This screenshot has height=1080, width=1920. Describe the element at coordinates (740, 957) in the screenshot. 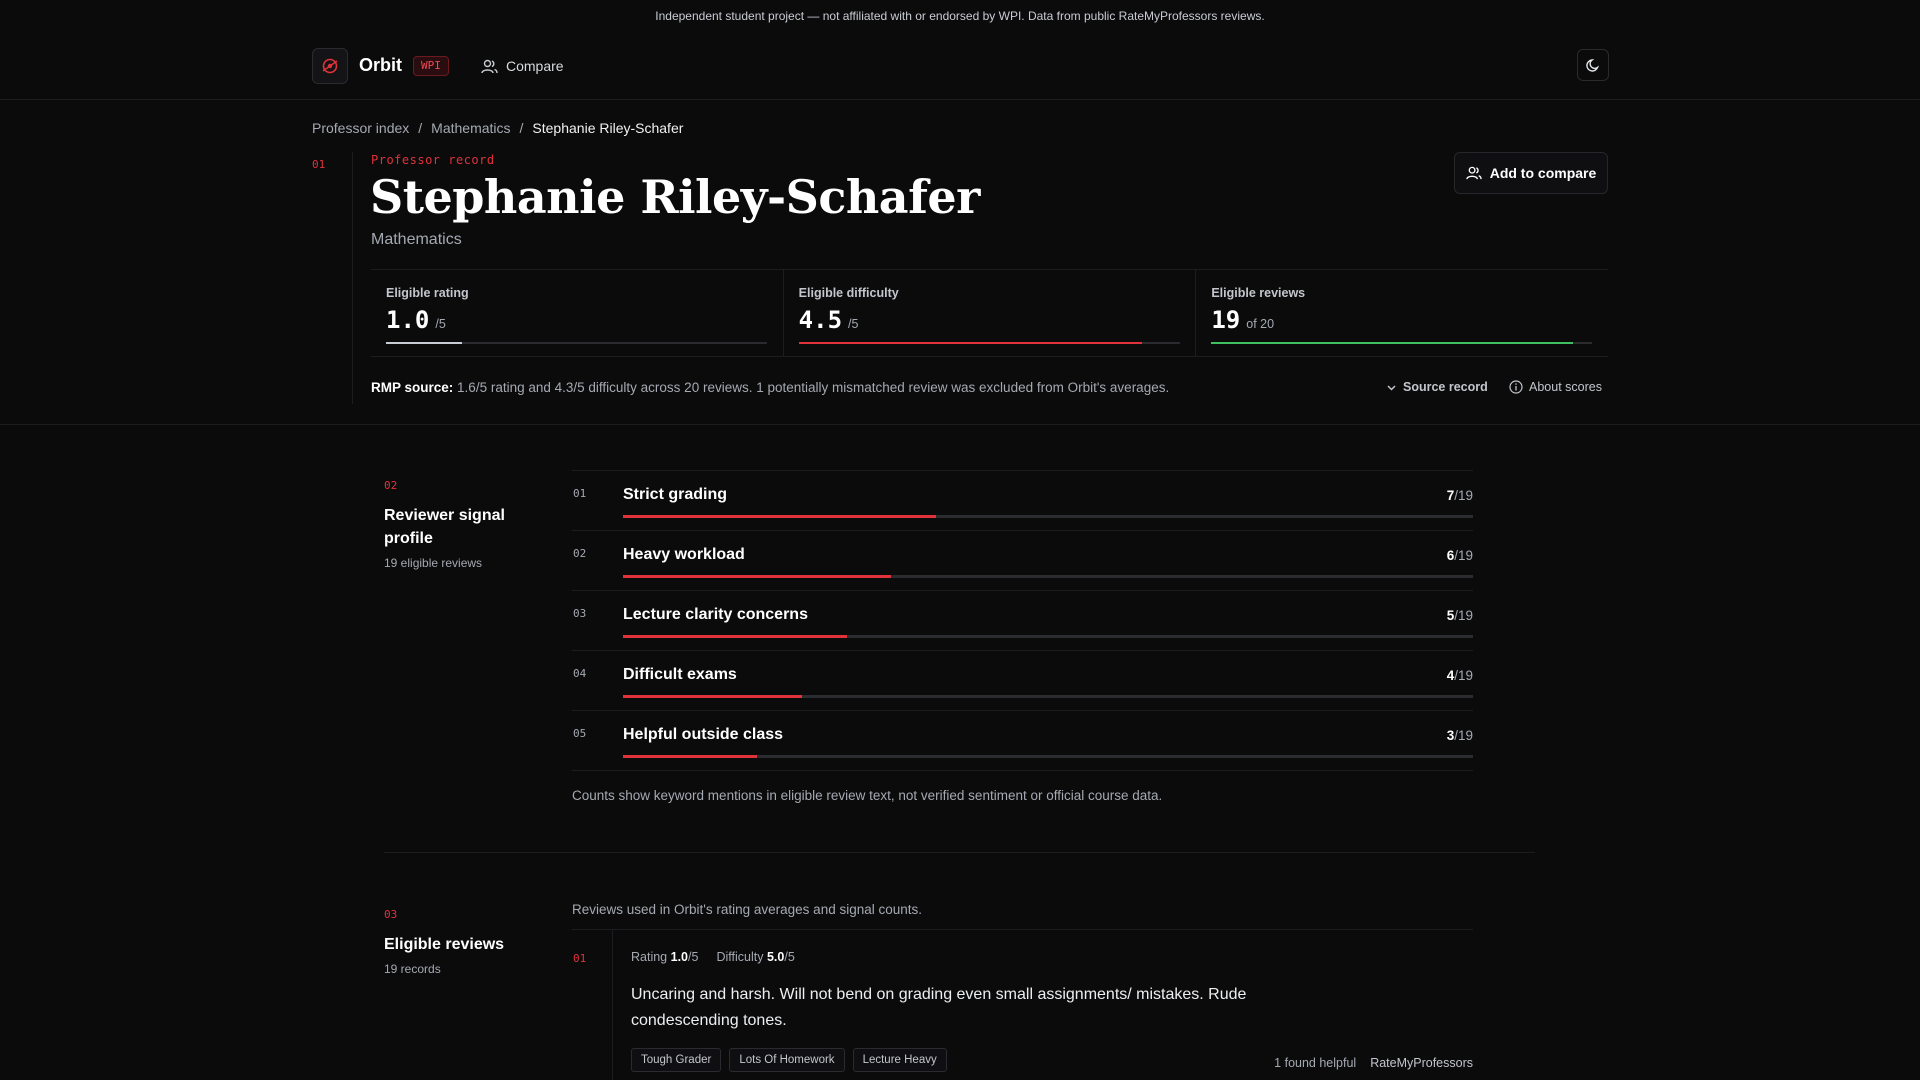

I see `review-difficulty-label: Difficulty` at that location.